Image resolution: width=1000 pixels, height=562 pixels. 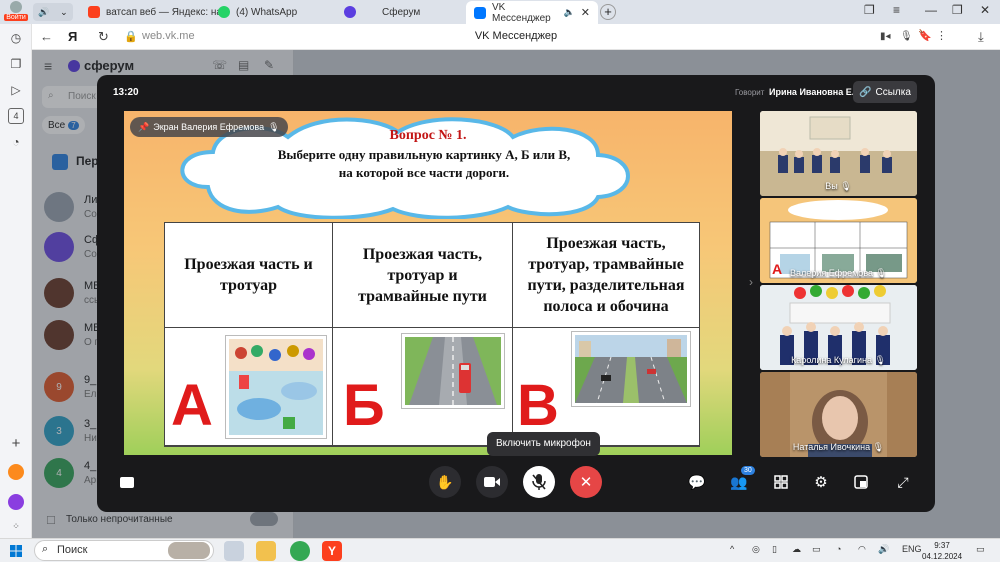 I want to click on participant-tile: Каролина Кулагина 🎙, so click(x=838, y=327).